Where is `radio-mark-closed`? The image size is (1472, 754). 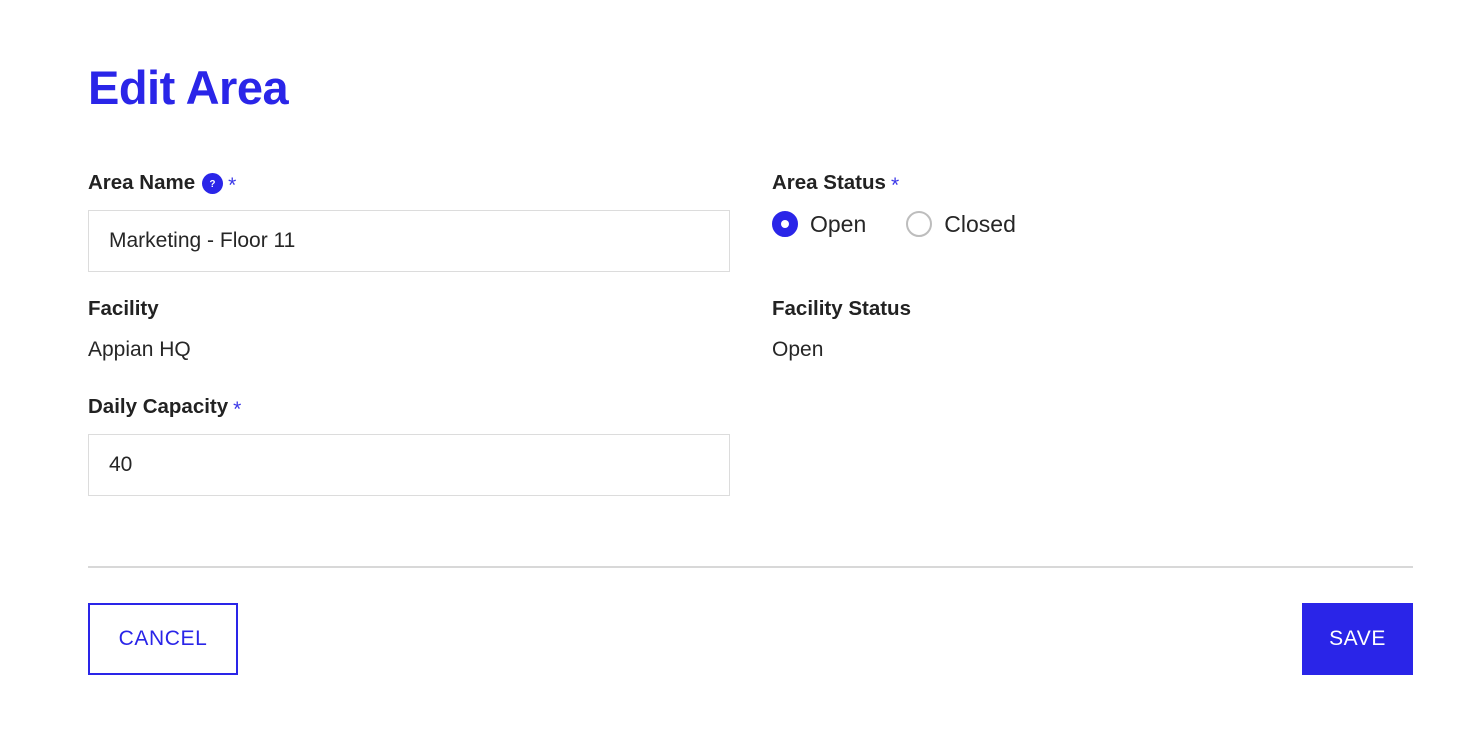 radio-mark-closed is located at coordinates (919, 224).